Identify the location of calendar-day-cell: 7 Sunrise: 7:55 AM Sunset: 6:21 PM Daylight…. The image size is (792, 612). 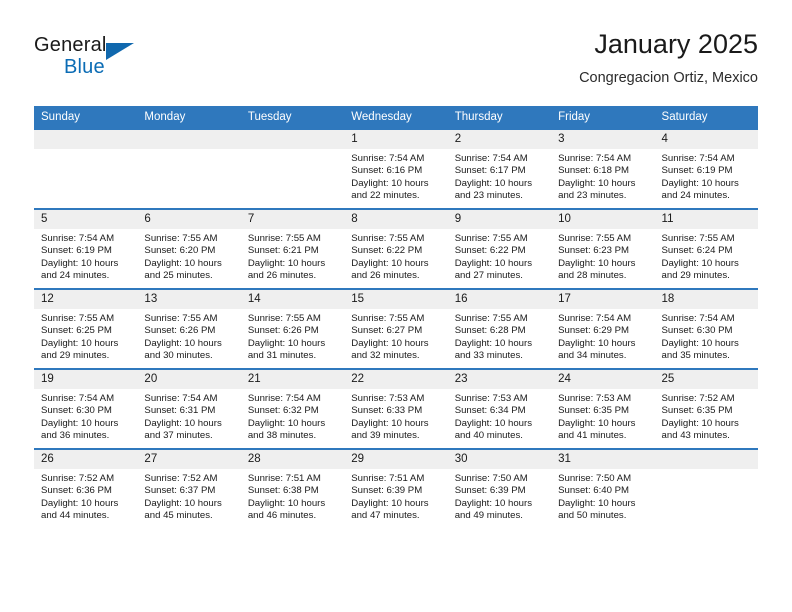
(292, 248).